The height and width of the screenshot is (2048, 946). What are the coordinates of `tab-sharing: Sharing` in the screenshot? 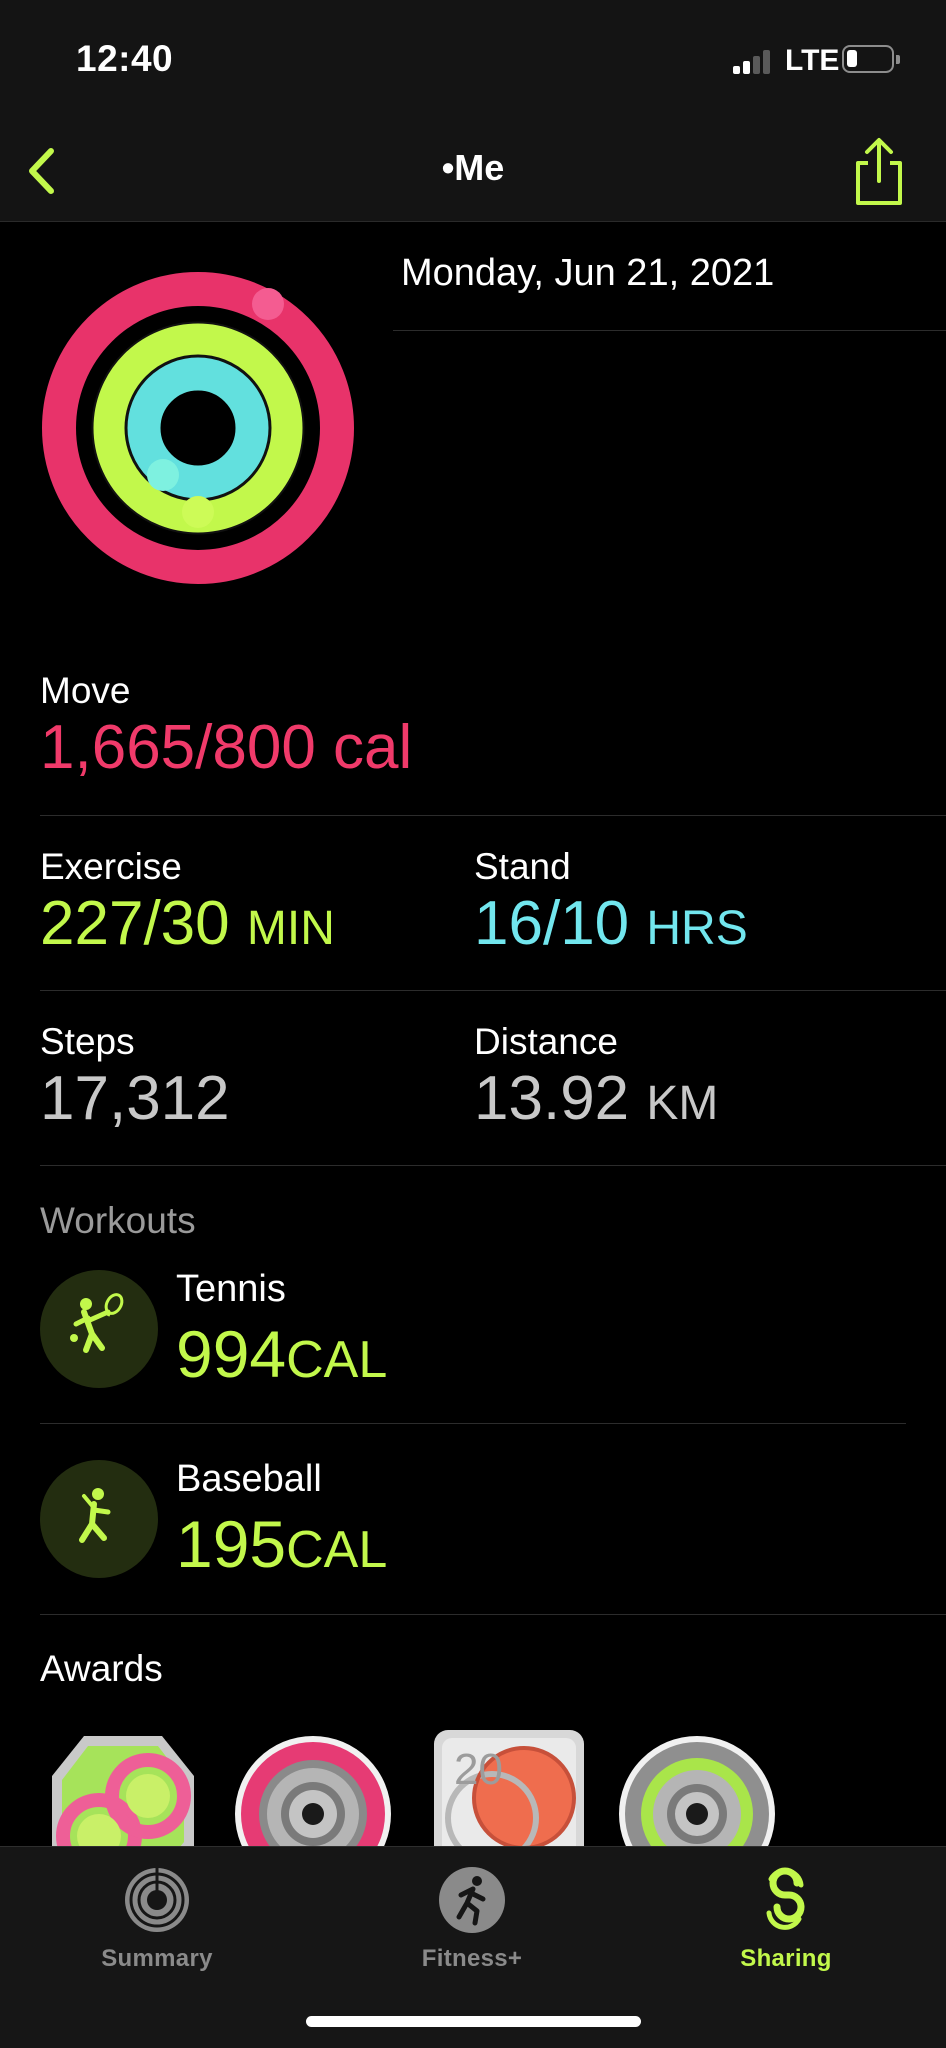 It's located at (786, 1920).